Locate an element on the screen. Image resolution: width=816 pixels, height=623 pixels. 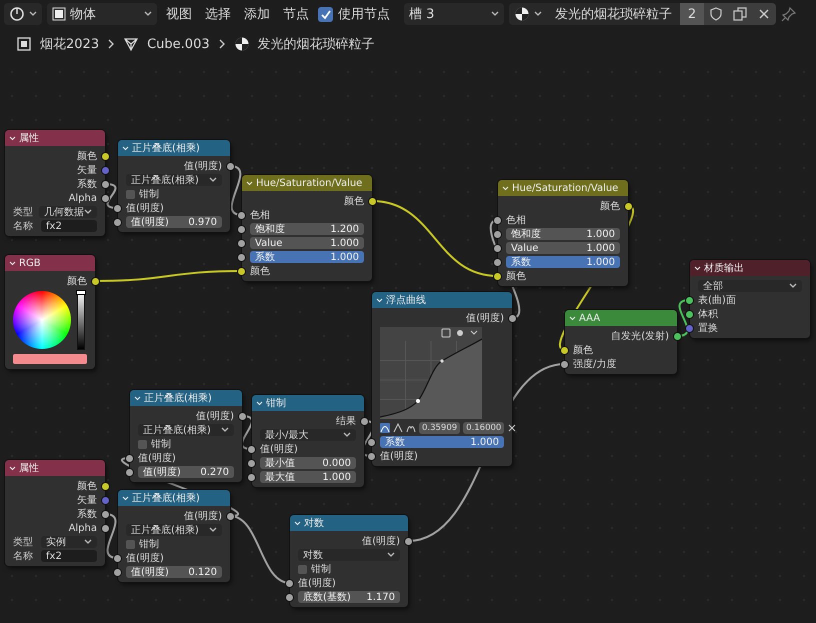
node-title: 钳制 is located at coordinates (276, 403).